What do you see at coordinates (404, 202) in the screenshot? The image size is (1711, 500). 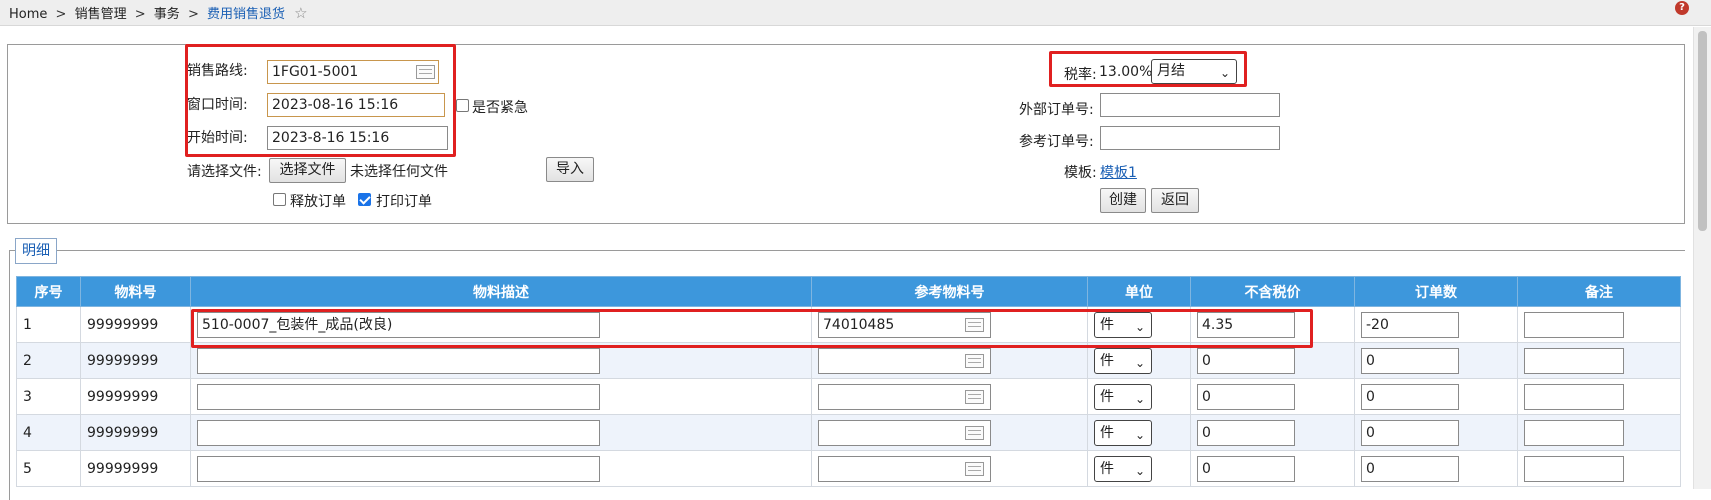 I see `print-order-label: 打印订单` at bounding box center [404, 202].